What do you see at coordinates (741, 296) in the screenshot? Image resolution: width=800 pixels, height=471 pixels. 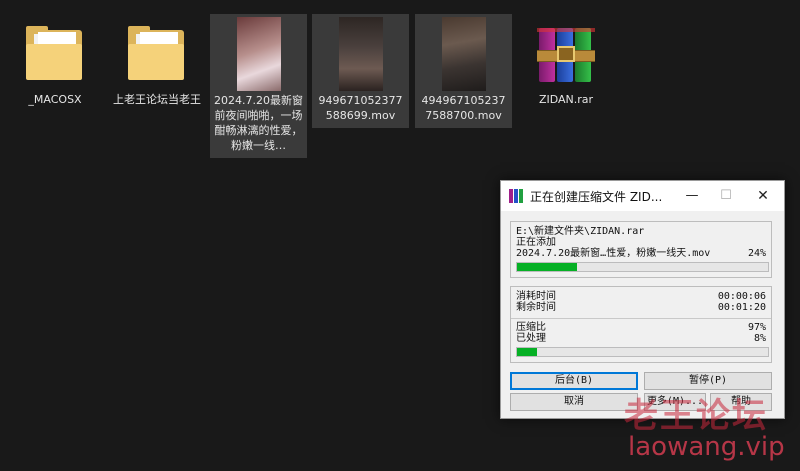 I see `elapsed-value: 00:00:06` at bounding box center [741, 296].